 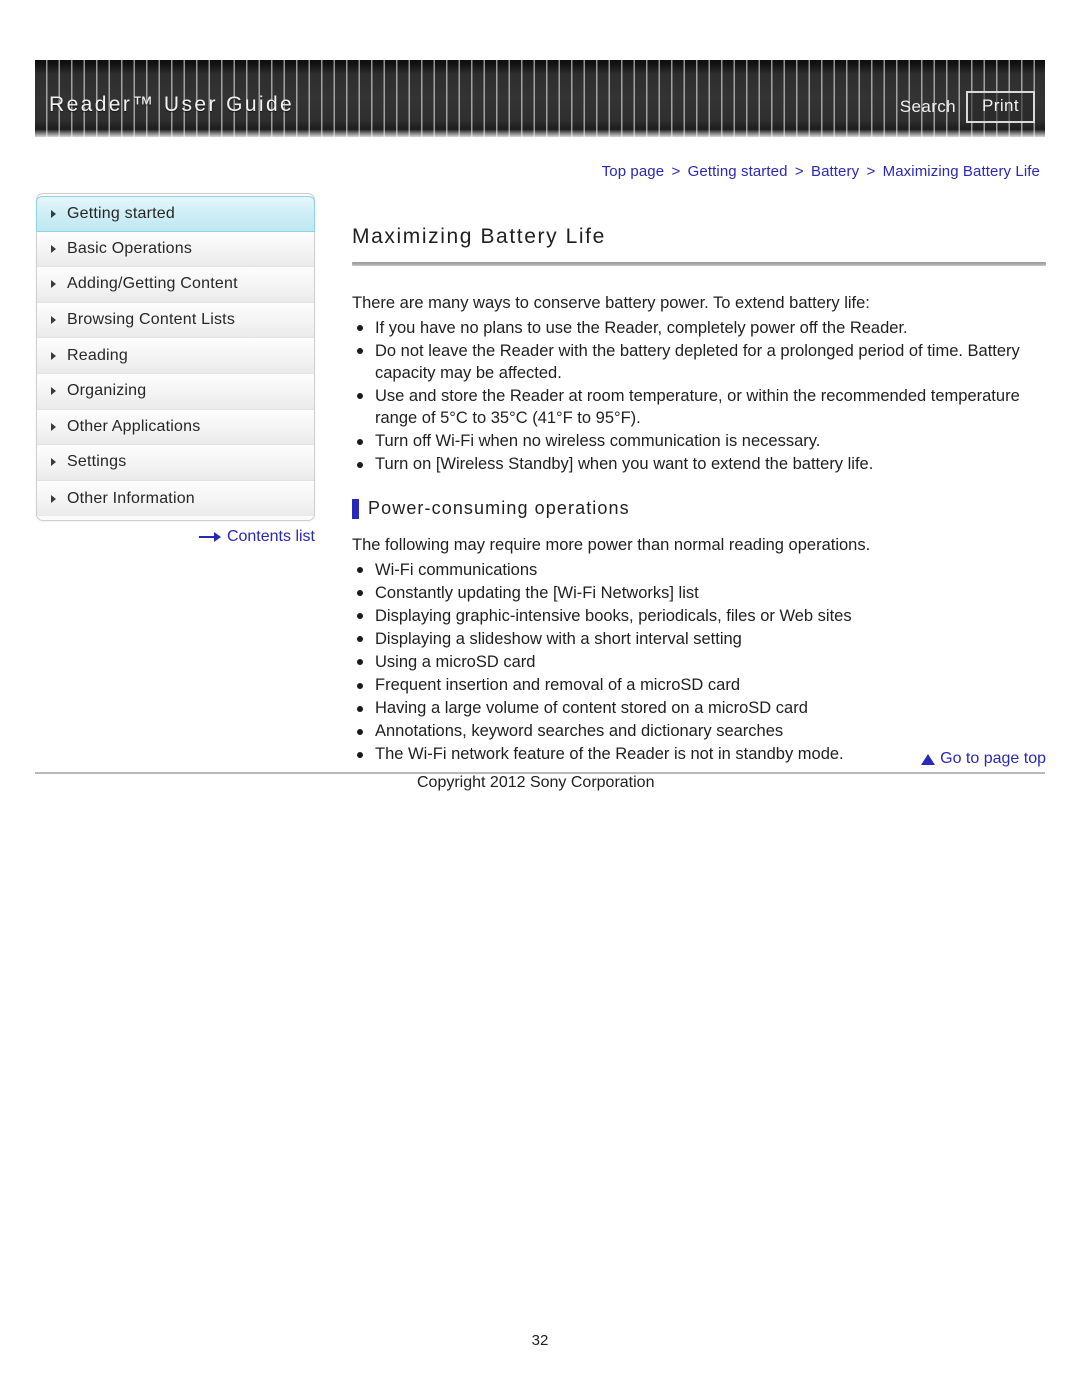 What do you see at coordinates (270, 536) in the screenshot?
I see `contents-list-label: Contents list` at bounding box center [270, 536].